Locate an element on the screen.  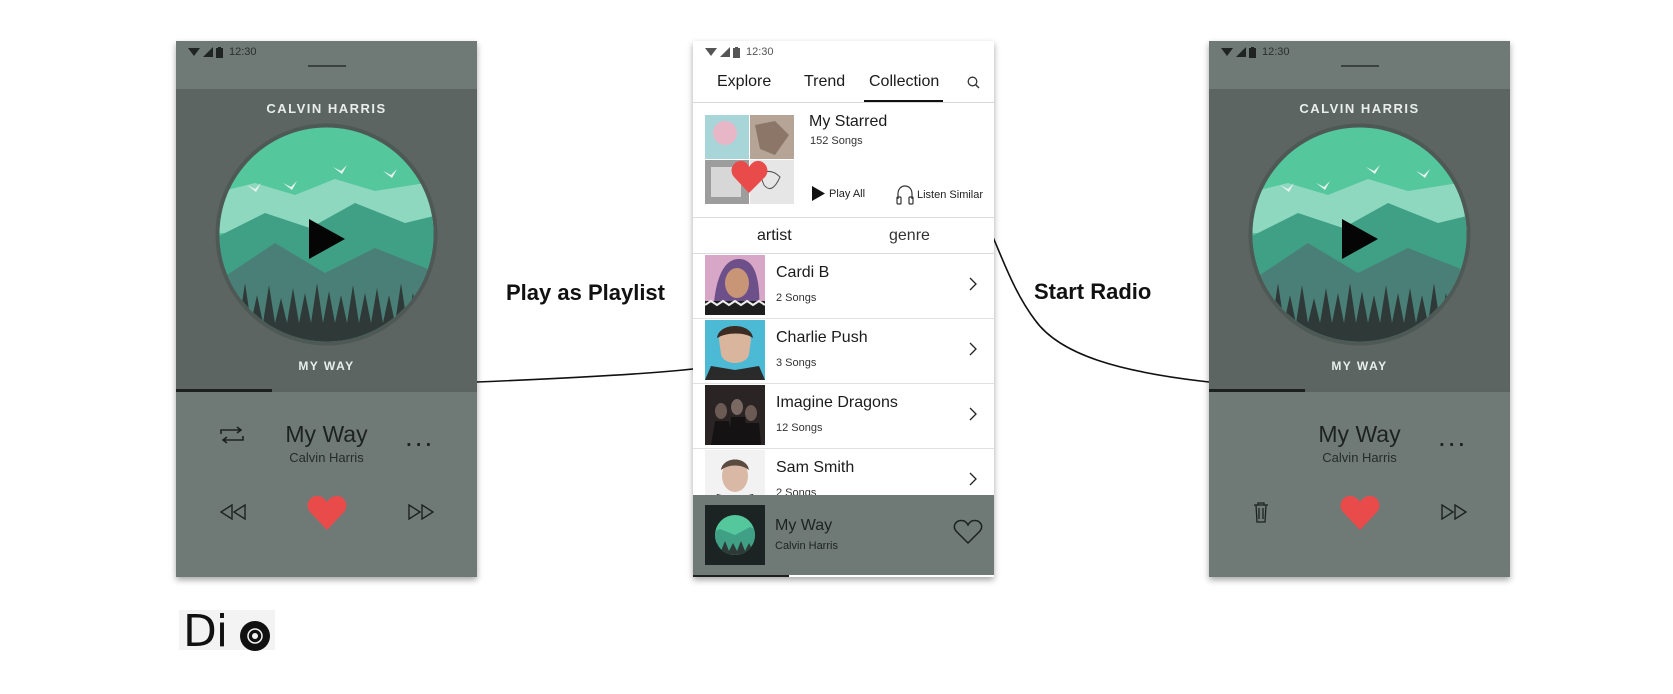
mini-progress-fill is located at coordinates (741, 576).